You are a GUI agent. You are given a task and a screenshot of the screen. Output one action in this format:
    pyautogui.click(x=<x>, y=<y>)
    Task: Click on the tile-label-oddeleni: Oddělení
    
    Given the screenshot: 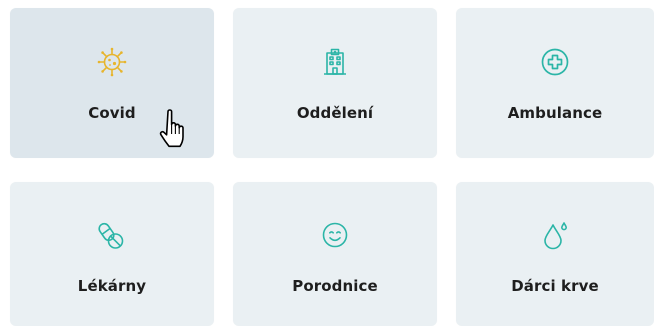 What is the action you would take?
    pyautogui.click(x=335, y=113)
    